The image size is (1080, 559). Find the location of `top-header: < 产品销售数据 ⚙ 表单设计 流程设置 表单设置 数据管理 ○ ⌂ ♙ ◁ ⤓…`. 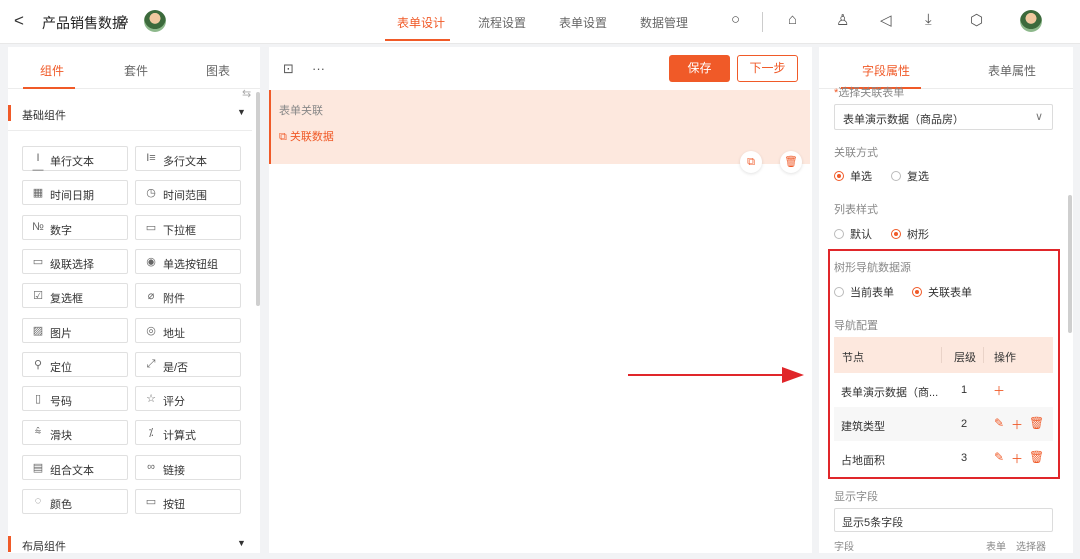

top-header: < 产品销售数据 ⚙ 表单设计 流程设置 表单设置 数据管理 ○ ⌂ ♙ ◁ ⤓… is located at coordinates (540, 22).